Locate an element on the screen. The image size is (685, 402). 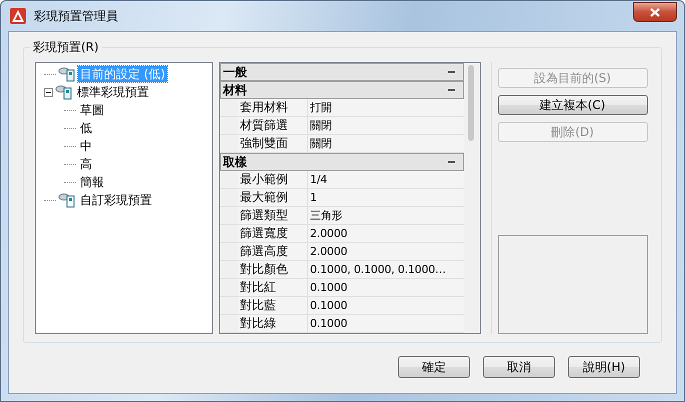
group-label: 彩現預置(R) is located at coordinates (66, 47).